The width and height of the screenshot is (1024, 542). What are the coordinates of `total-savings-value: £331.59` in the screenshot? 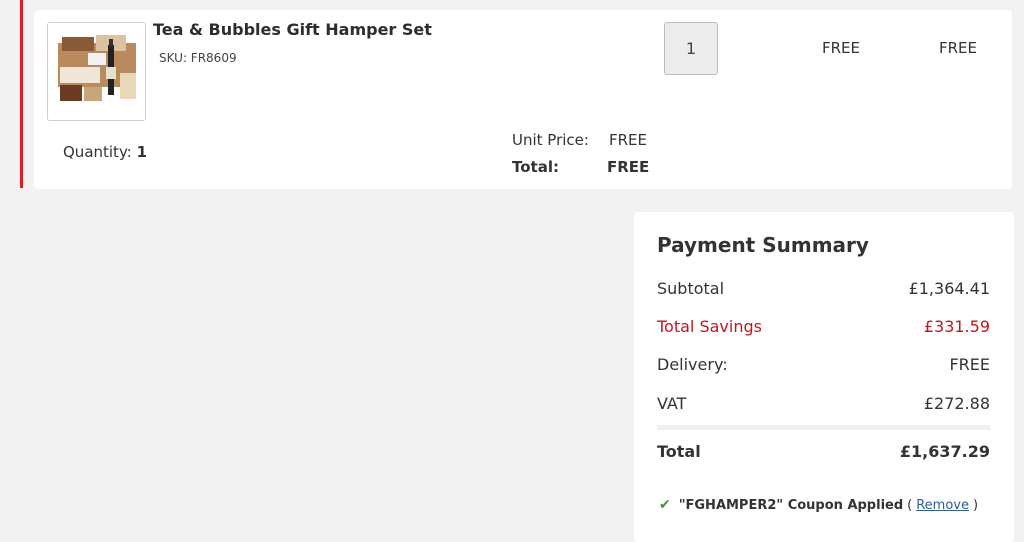 It's located at (956, 326).